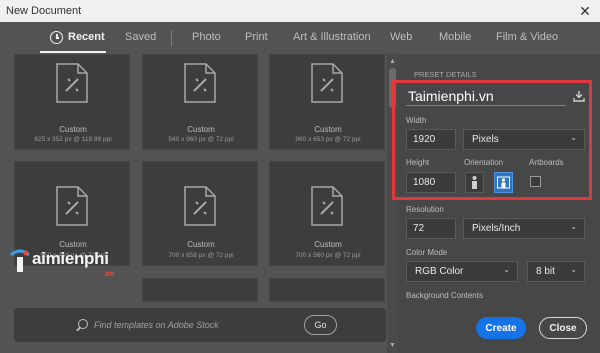 This screenshot has height=353, width=600. Describe the element at coordinates (300, 11) in the screenshot. I see `title-bar: New Document ✕` at that location.